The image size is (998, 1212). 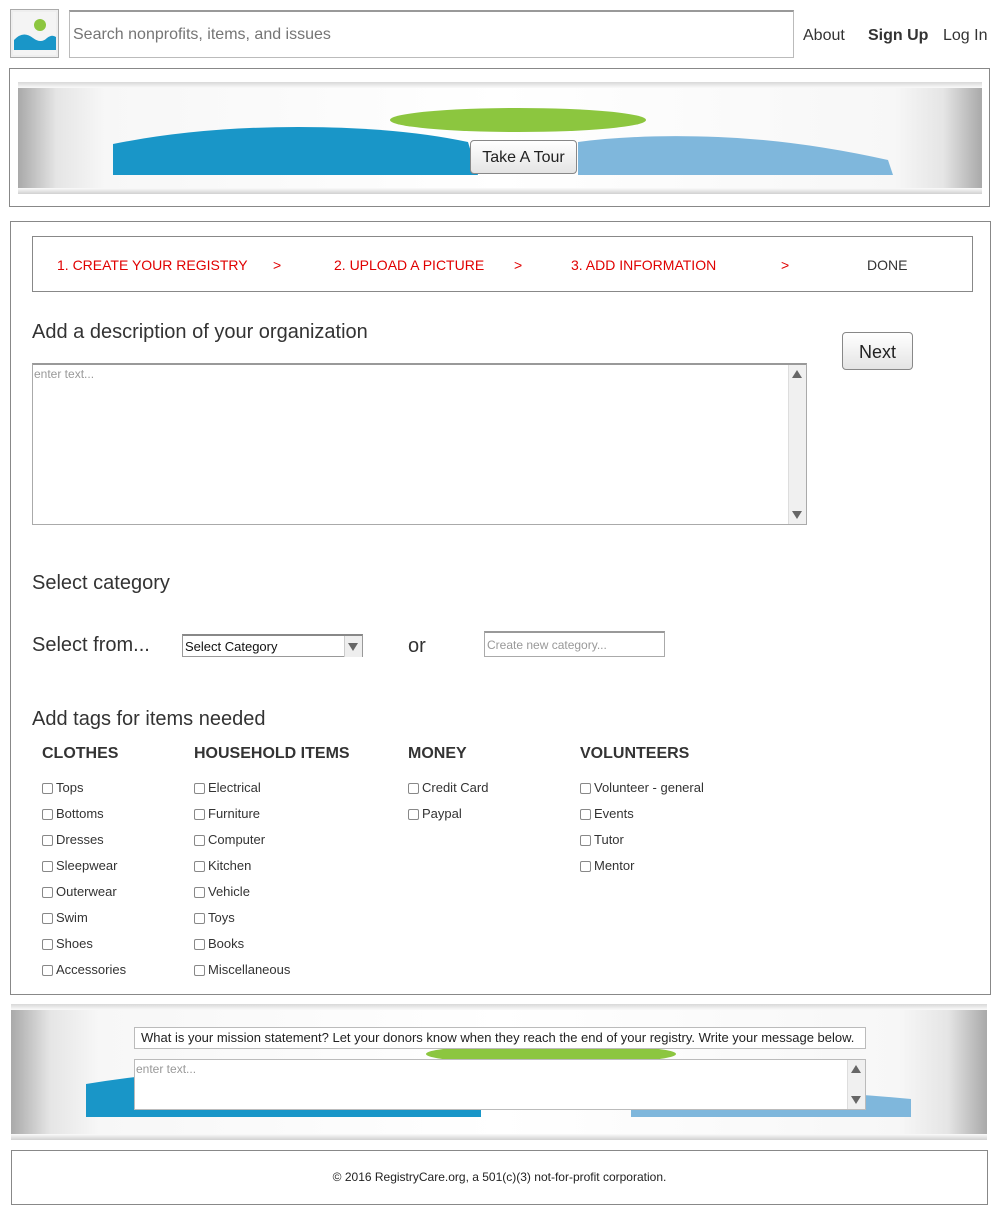 What do you see at coordinates (34, 33) in the screenshot?
I see `site-logo-image-icon` at bounding box center [34, 33].